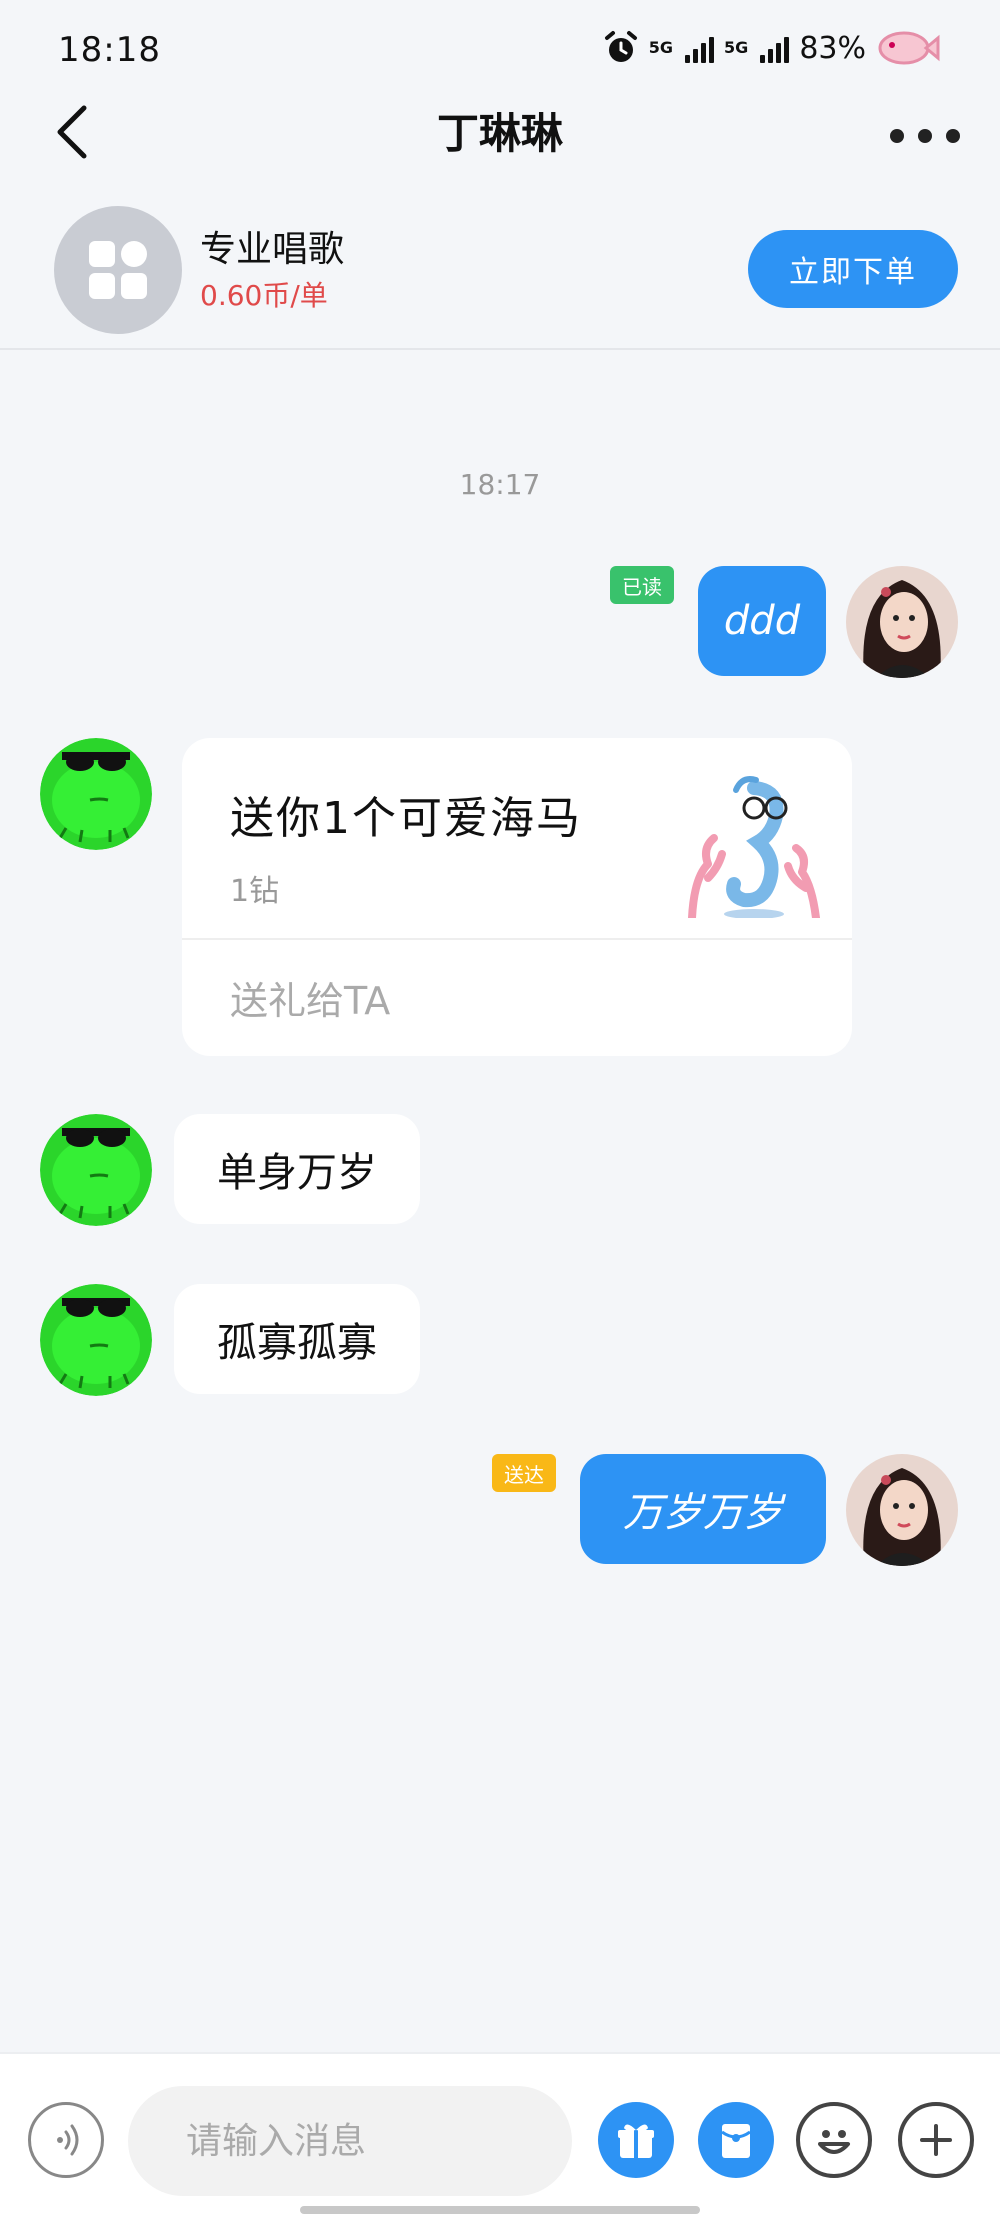 The image size is (1000, 2222). I want to click on service-bar: 专业唱歌 0.60币/单 立即下单, so click(500, 274).